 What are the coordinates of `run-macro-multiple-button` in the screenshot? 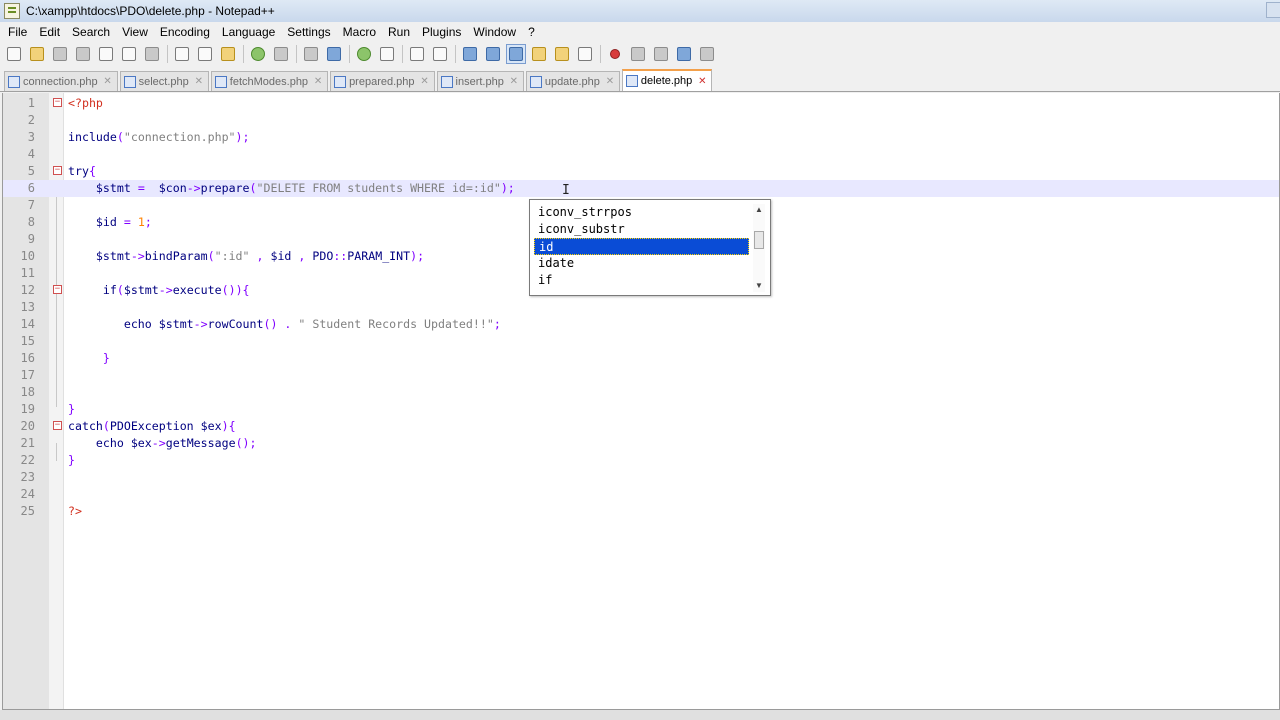 It's located at (684, 54).